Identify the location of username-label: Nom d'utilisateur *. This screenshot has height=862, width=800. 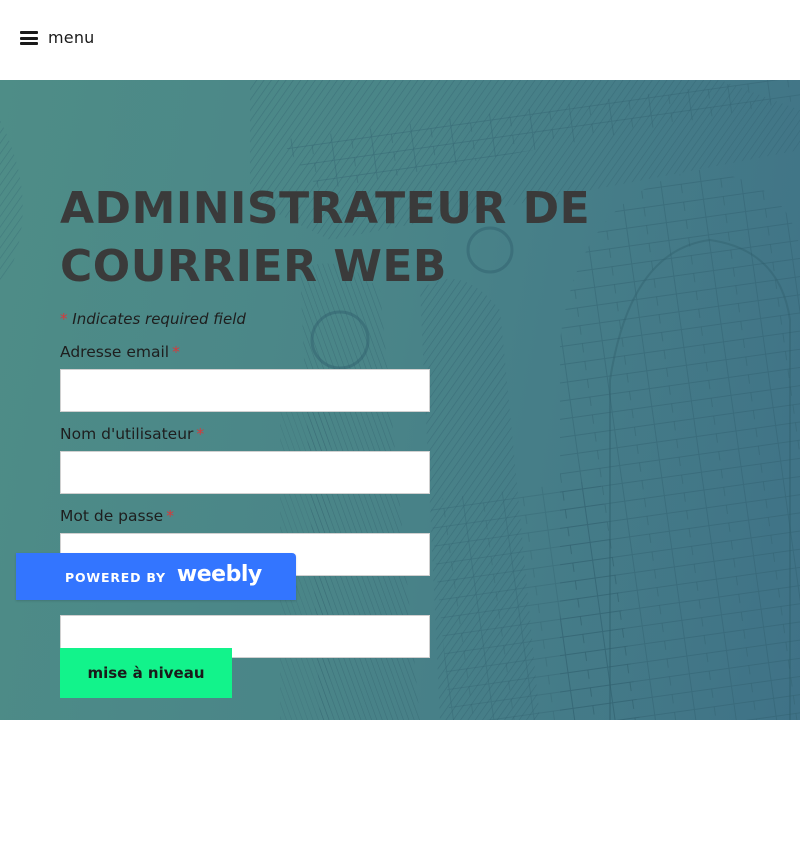
(132, 434).